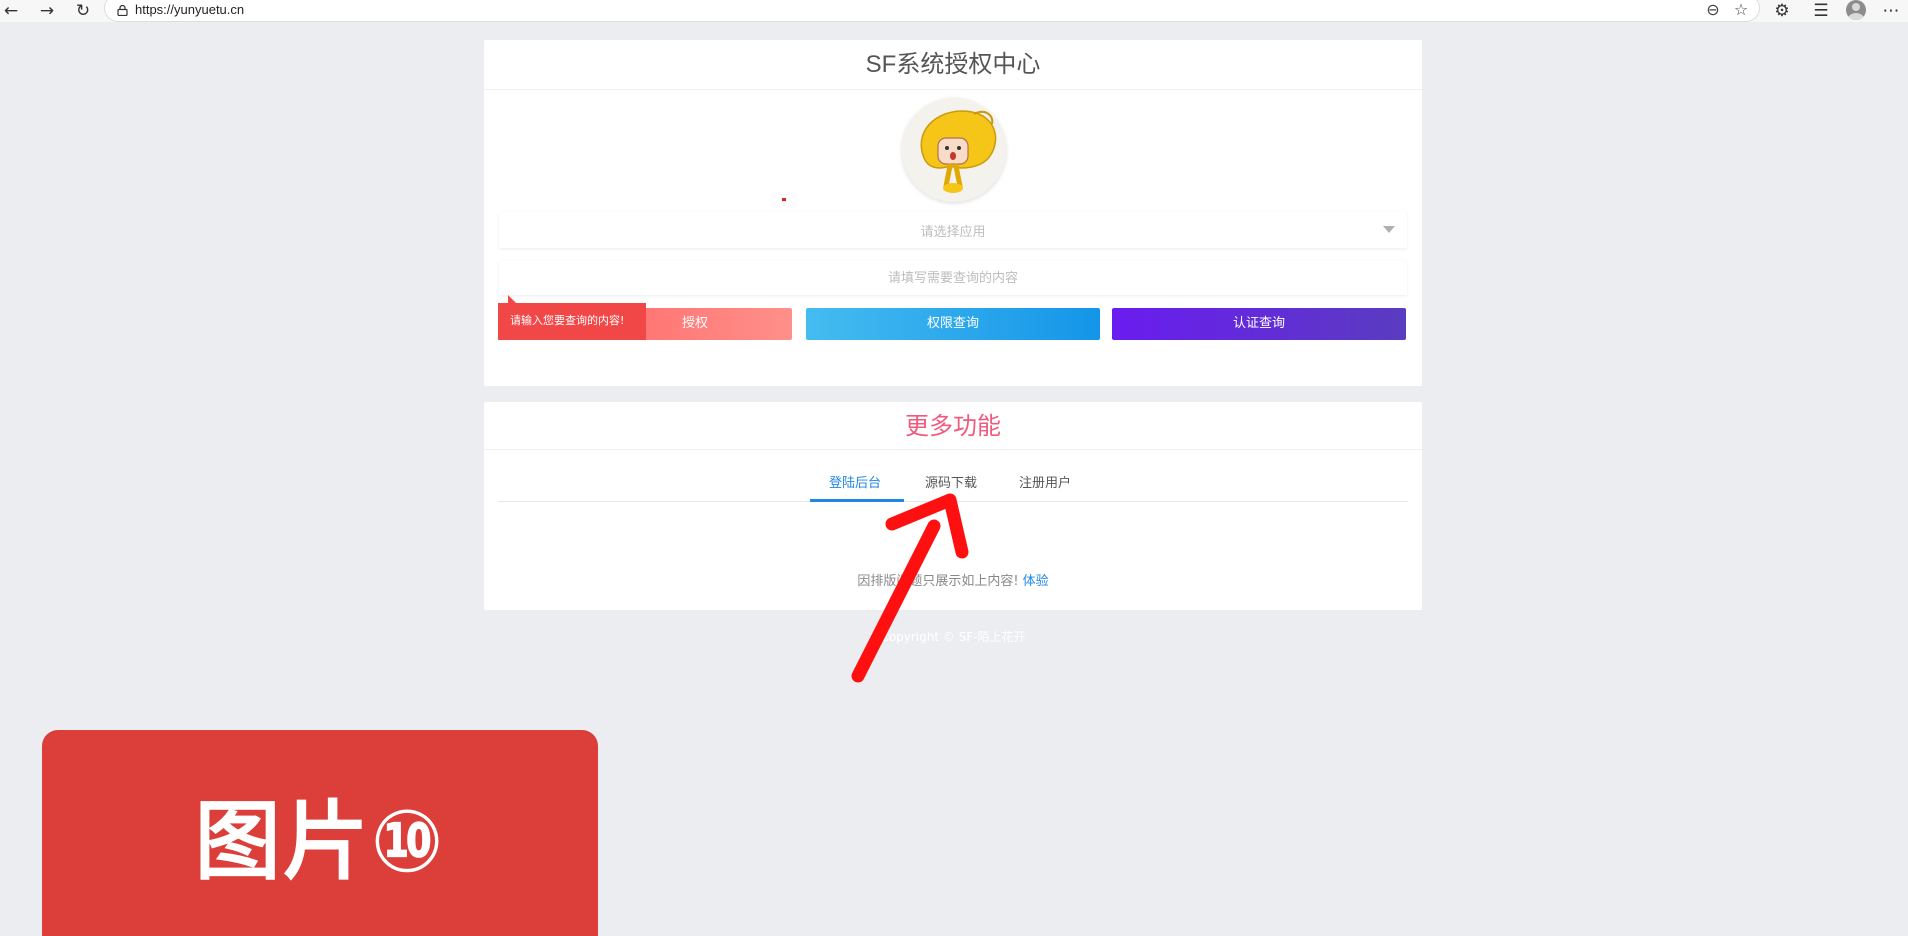 Image resolution: width=1908 pixels, height=936 pixels. I want to click on page-title: SF系统授权中心, so click(953, 64).